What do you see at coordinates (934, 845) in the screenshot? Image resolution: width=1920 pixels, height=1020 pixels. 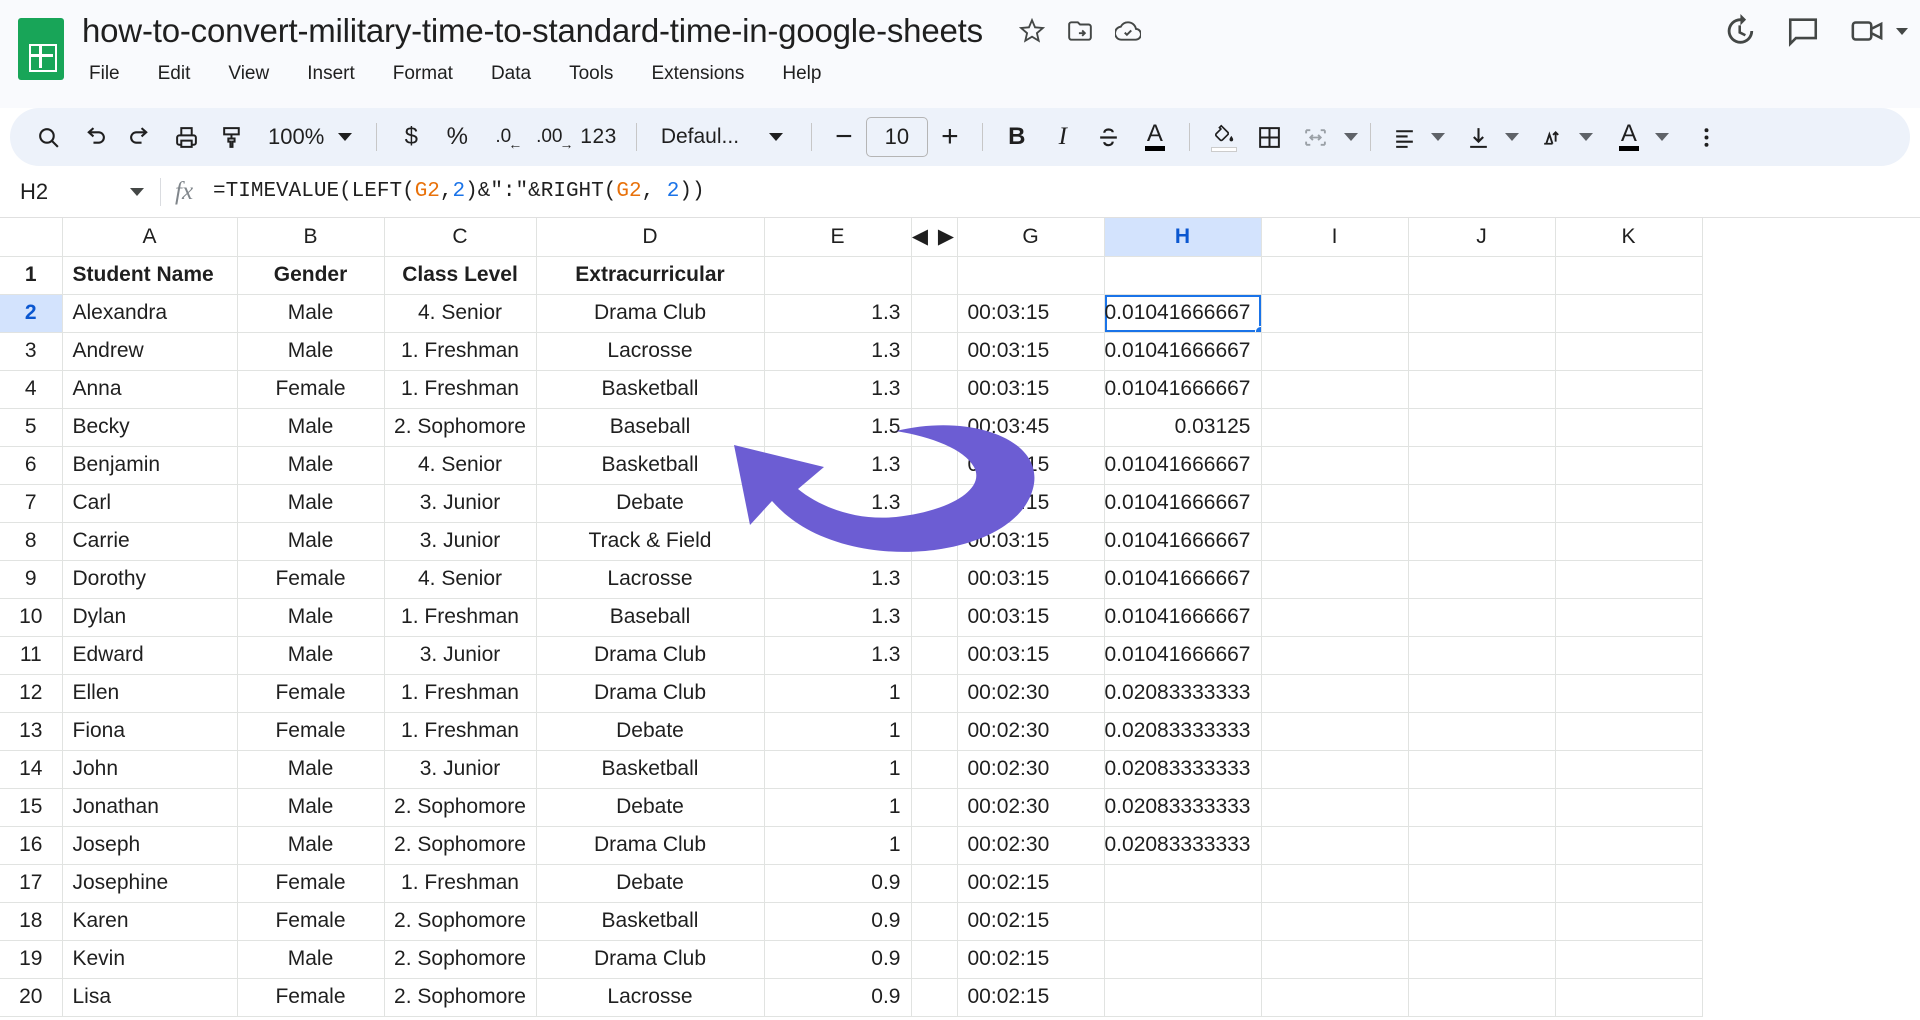 I see `cell-F16` at bounding box center [934, 845].